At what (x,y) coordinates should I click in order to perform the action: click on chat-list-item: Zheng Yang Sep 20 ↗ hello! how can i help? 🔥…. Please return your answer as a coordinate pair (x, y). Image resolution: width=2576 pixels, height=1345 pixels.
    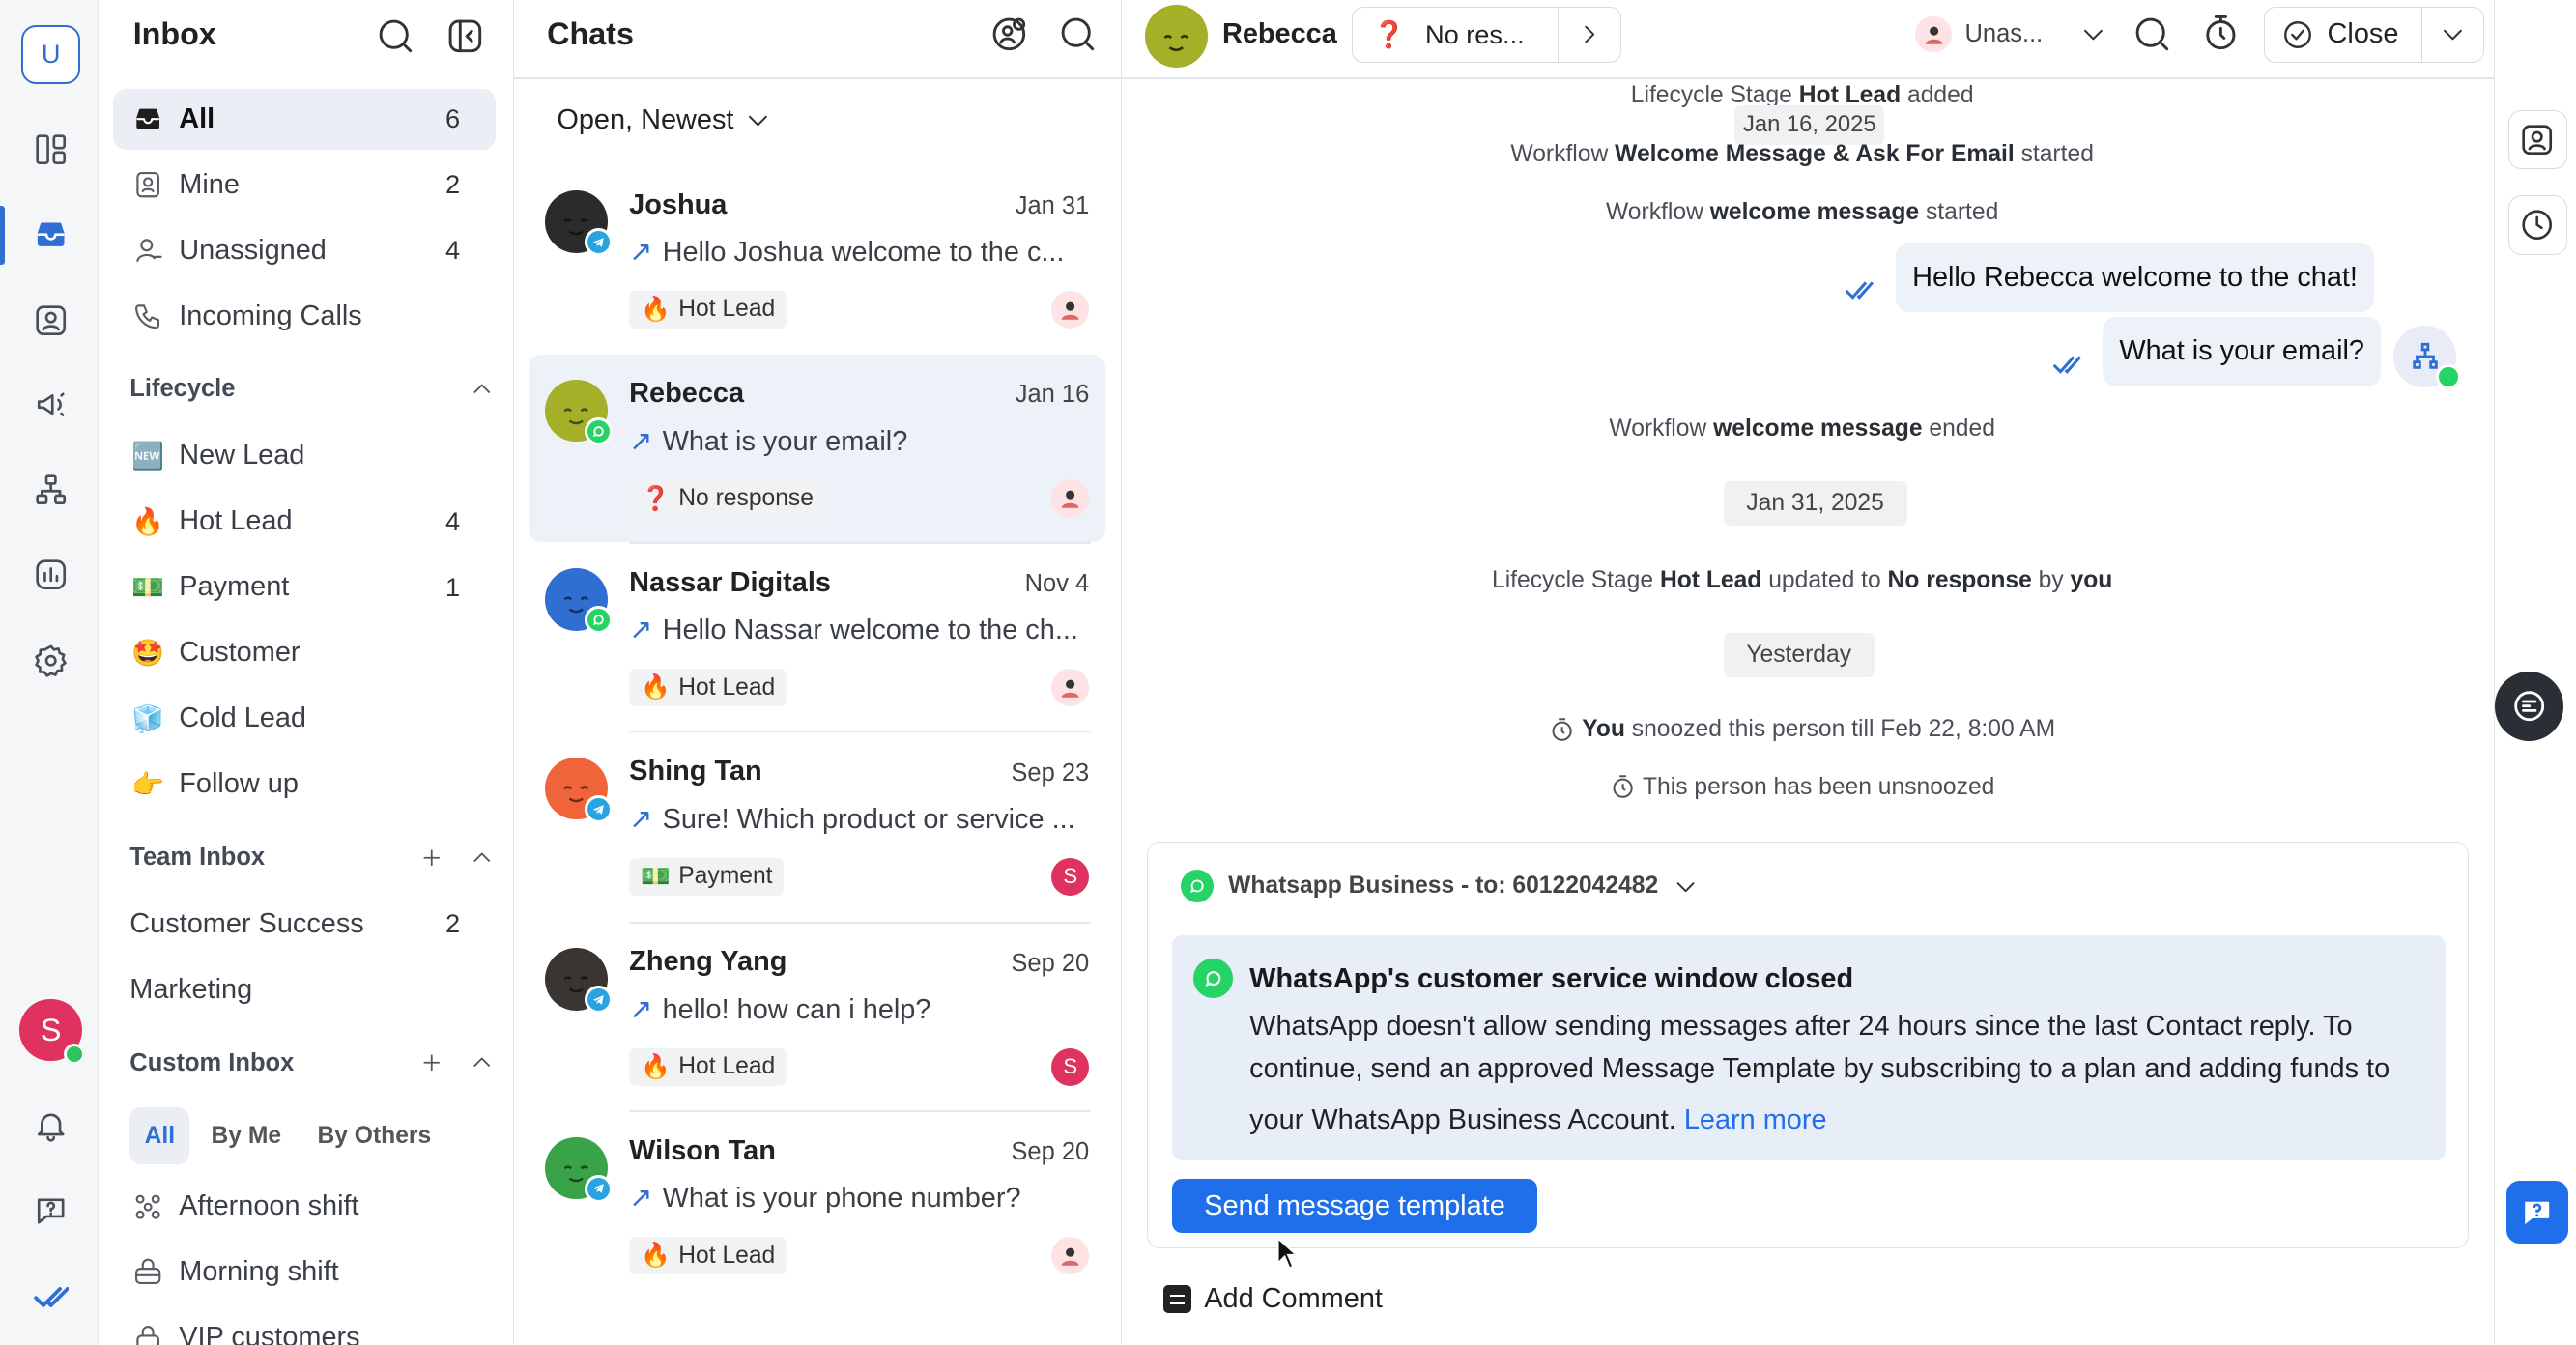
    Looking at the image, I should click on (817, 1018).